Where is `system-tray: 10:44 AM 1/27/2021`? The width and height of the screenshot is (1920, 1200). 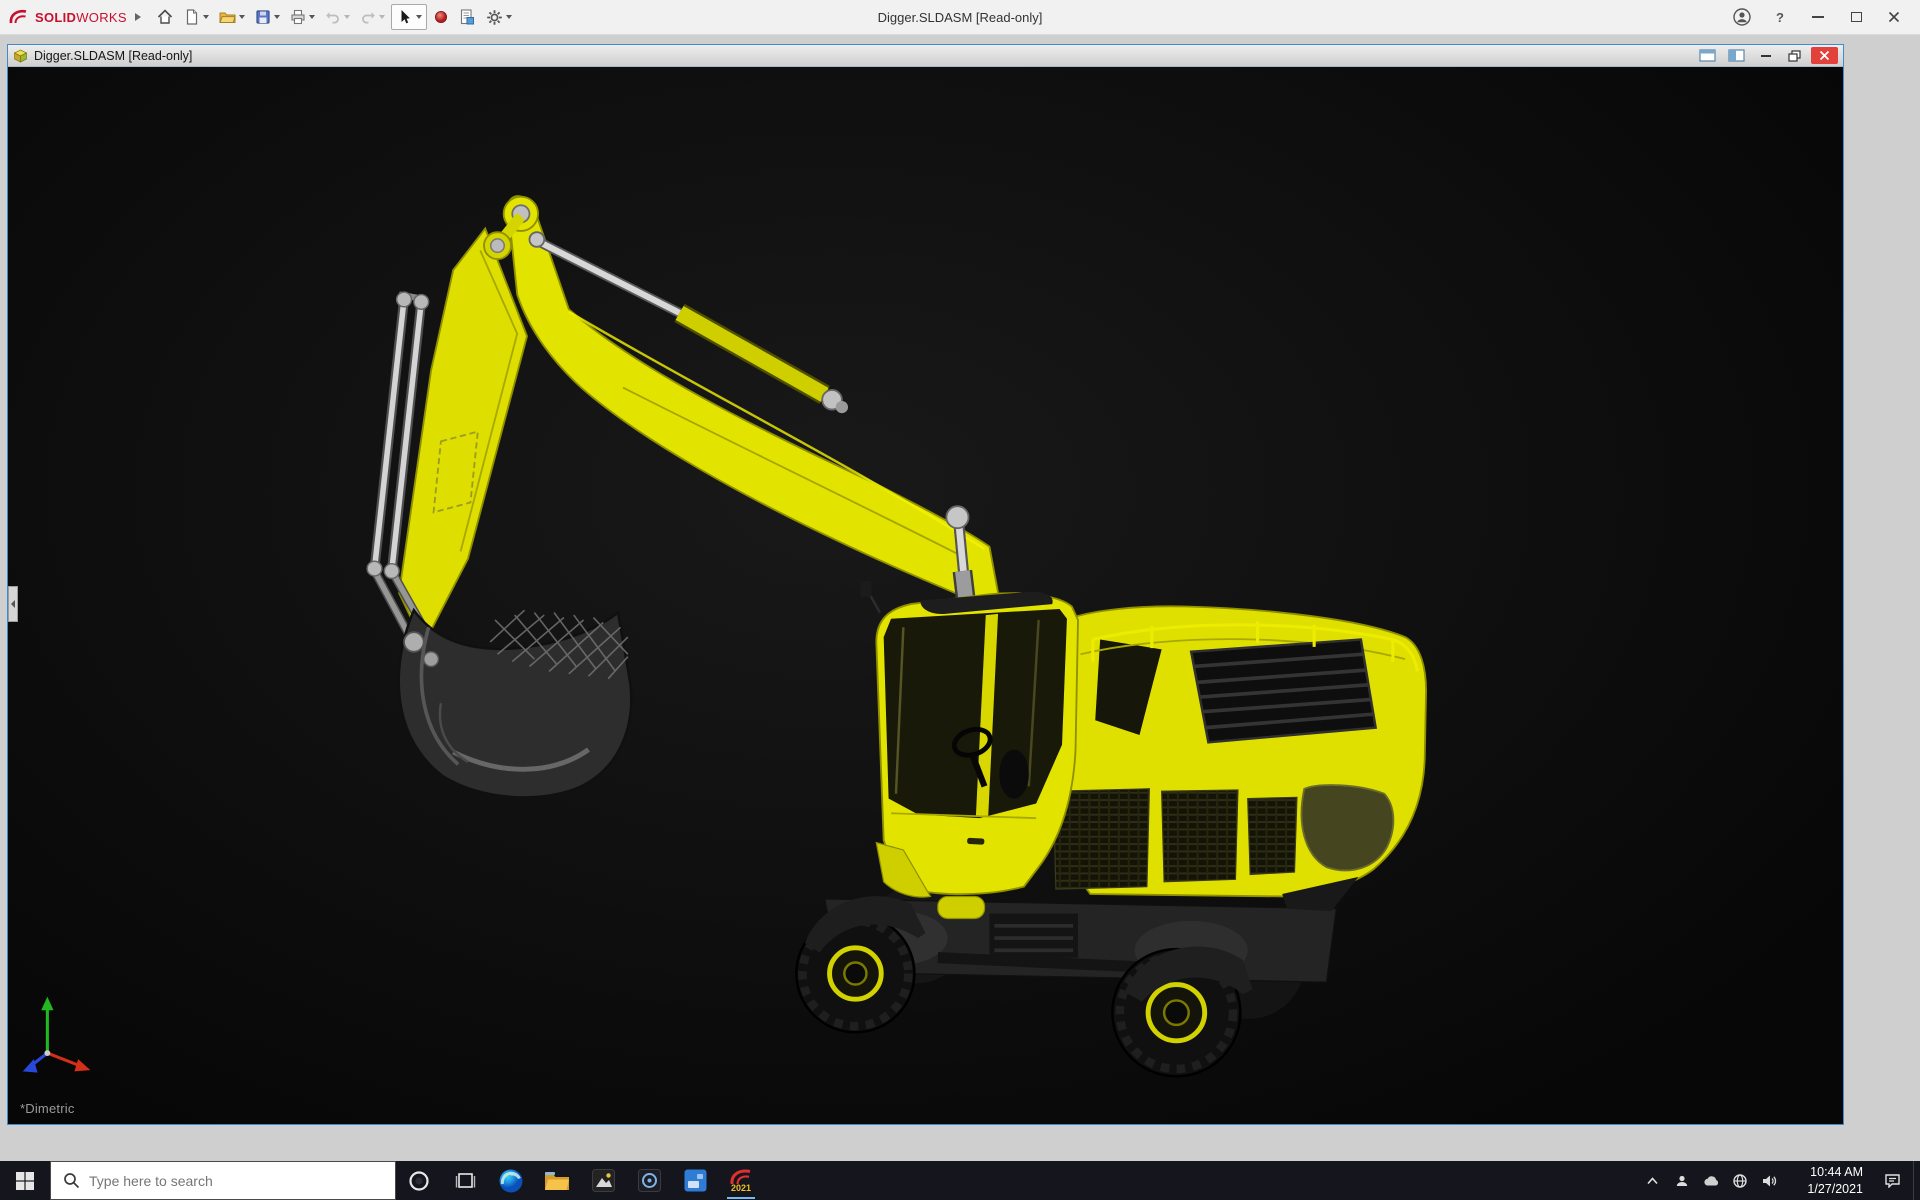 system-tray: 10:44 AM 1/27/2021 is located at coordinates (1779, 1180).